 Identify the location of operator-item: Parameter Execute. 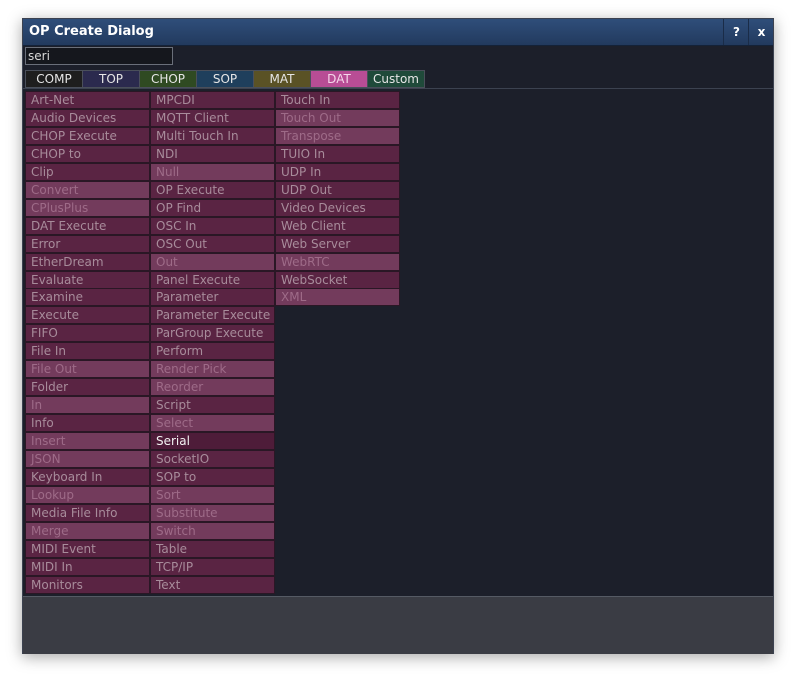
(212, 315).